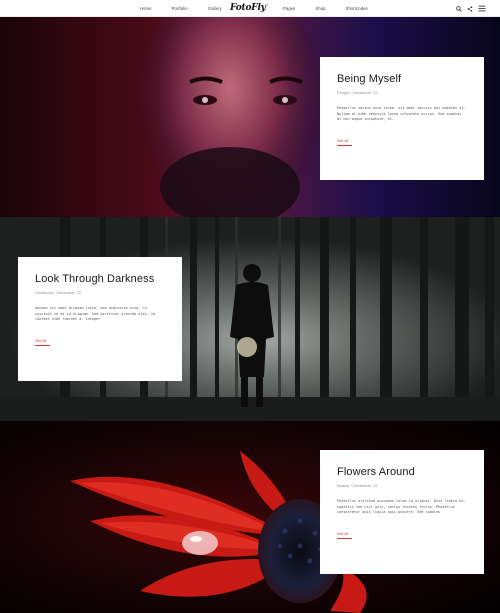  Describe the element at coordinates (289, 8) in the screenshot. I see `nav-pages: Pages` at that location.